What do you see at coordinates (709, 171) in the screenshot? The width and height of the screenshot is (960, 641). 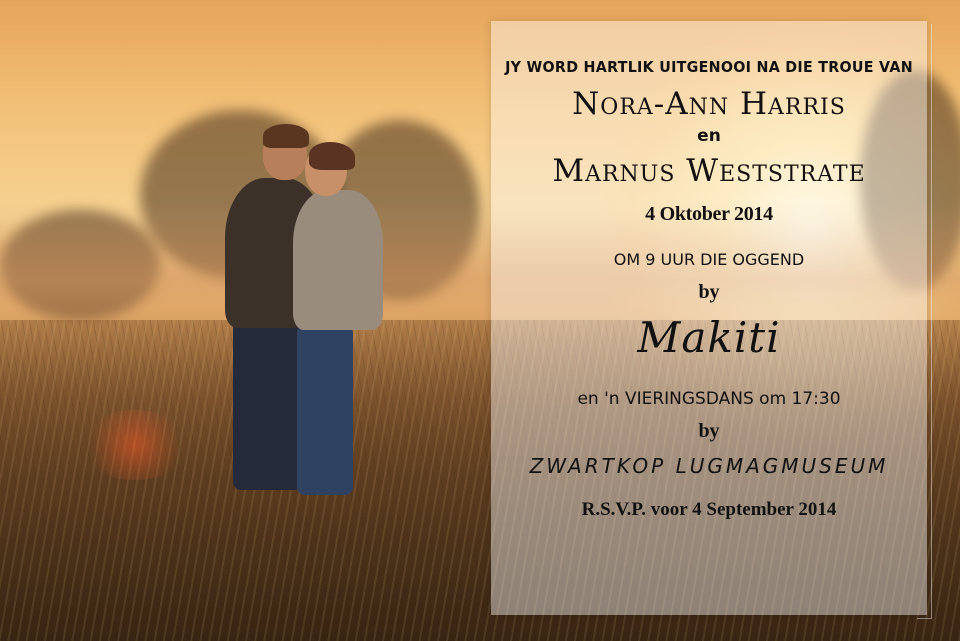 I see `groom-name: Marnus Weststrate` at bounding box center [709, 171].